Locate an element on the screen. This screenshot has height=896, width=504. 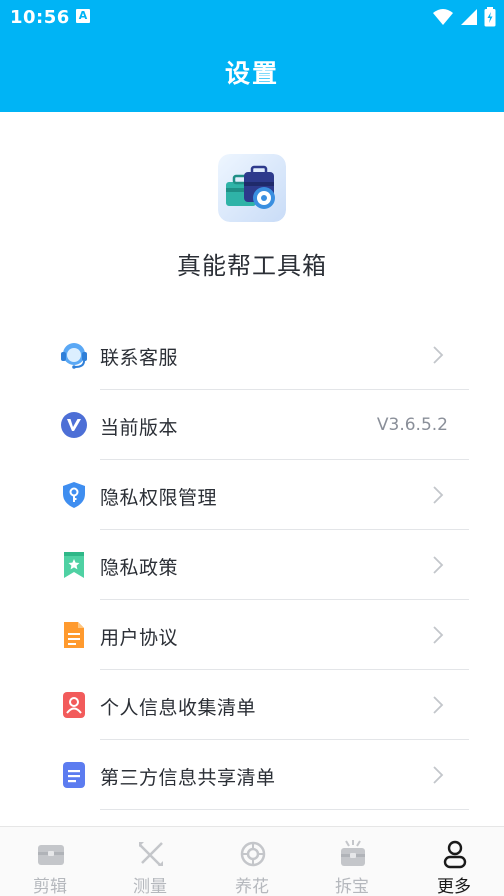
person-card-icon is located at coordinates (74, 705).